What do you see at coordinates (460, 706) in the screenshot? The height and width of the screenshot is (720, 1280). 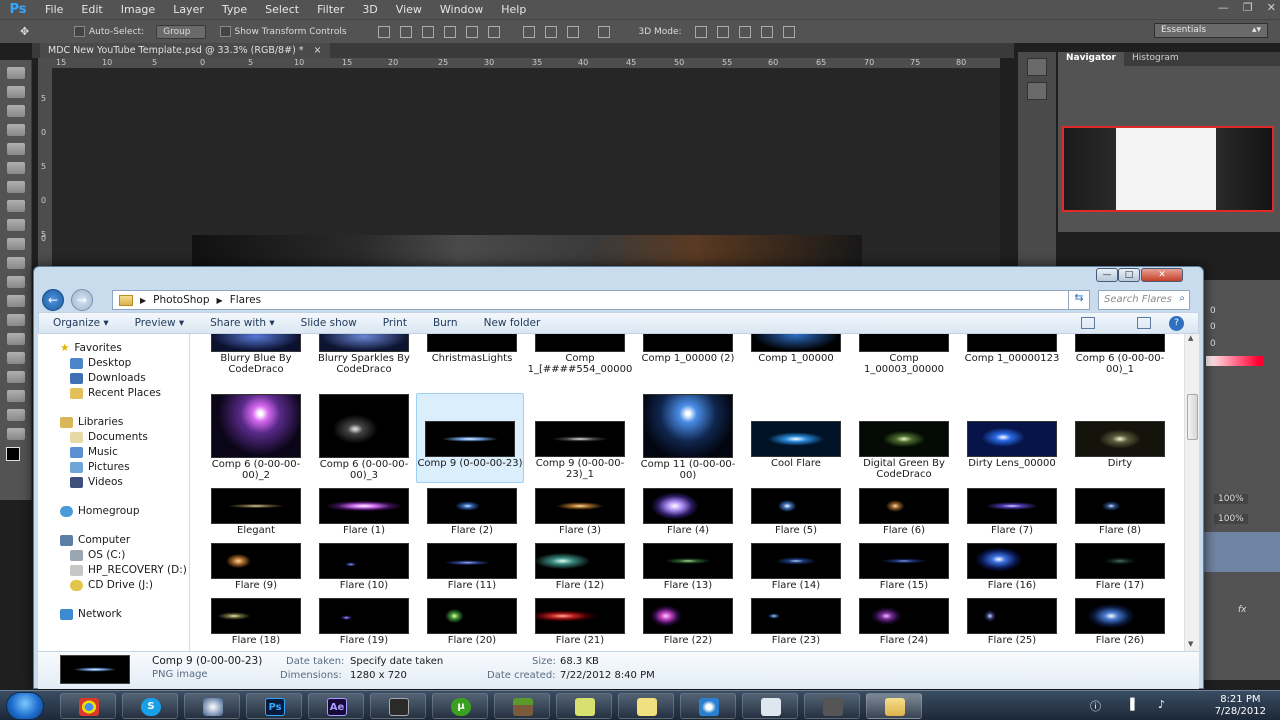 I see `taskbar-utorrent: µ` at bounding box center [460, 706].